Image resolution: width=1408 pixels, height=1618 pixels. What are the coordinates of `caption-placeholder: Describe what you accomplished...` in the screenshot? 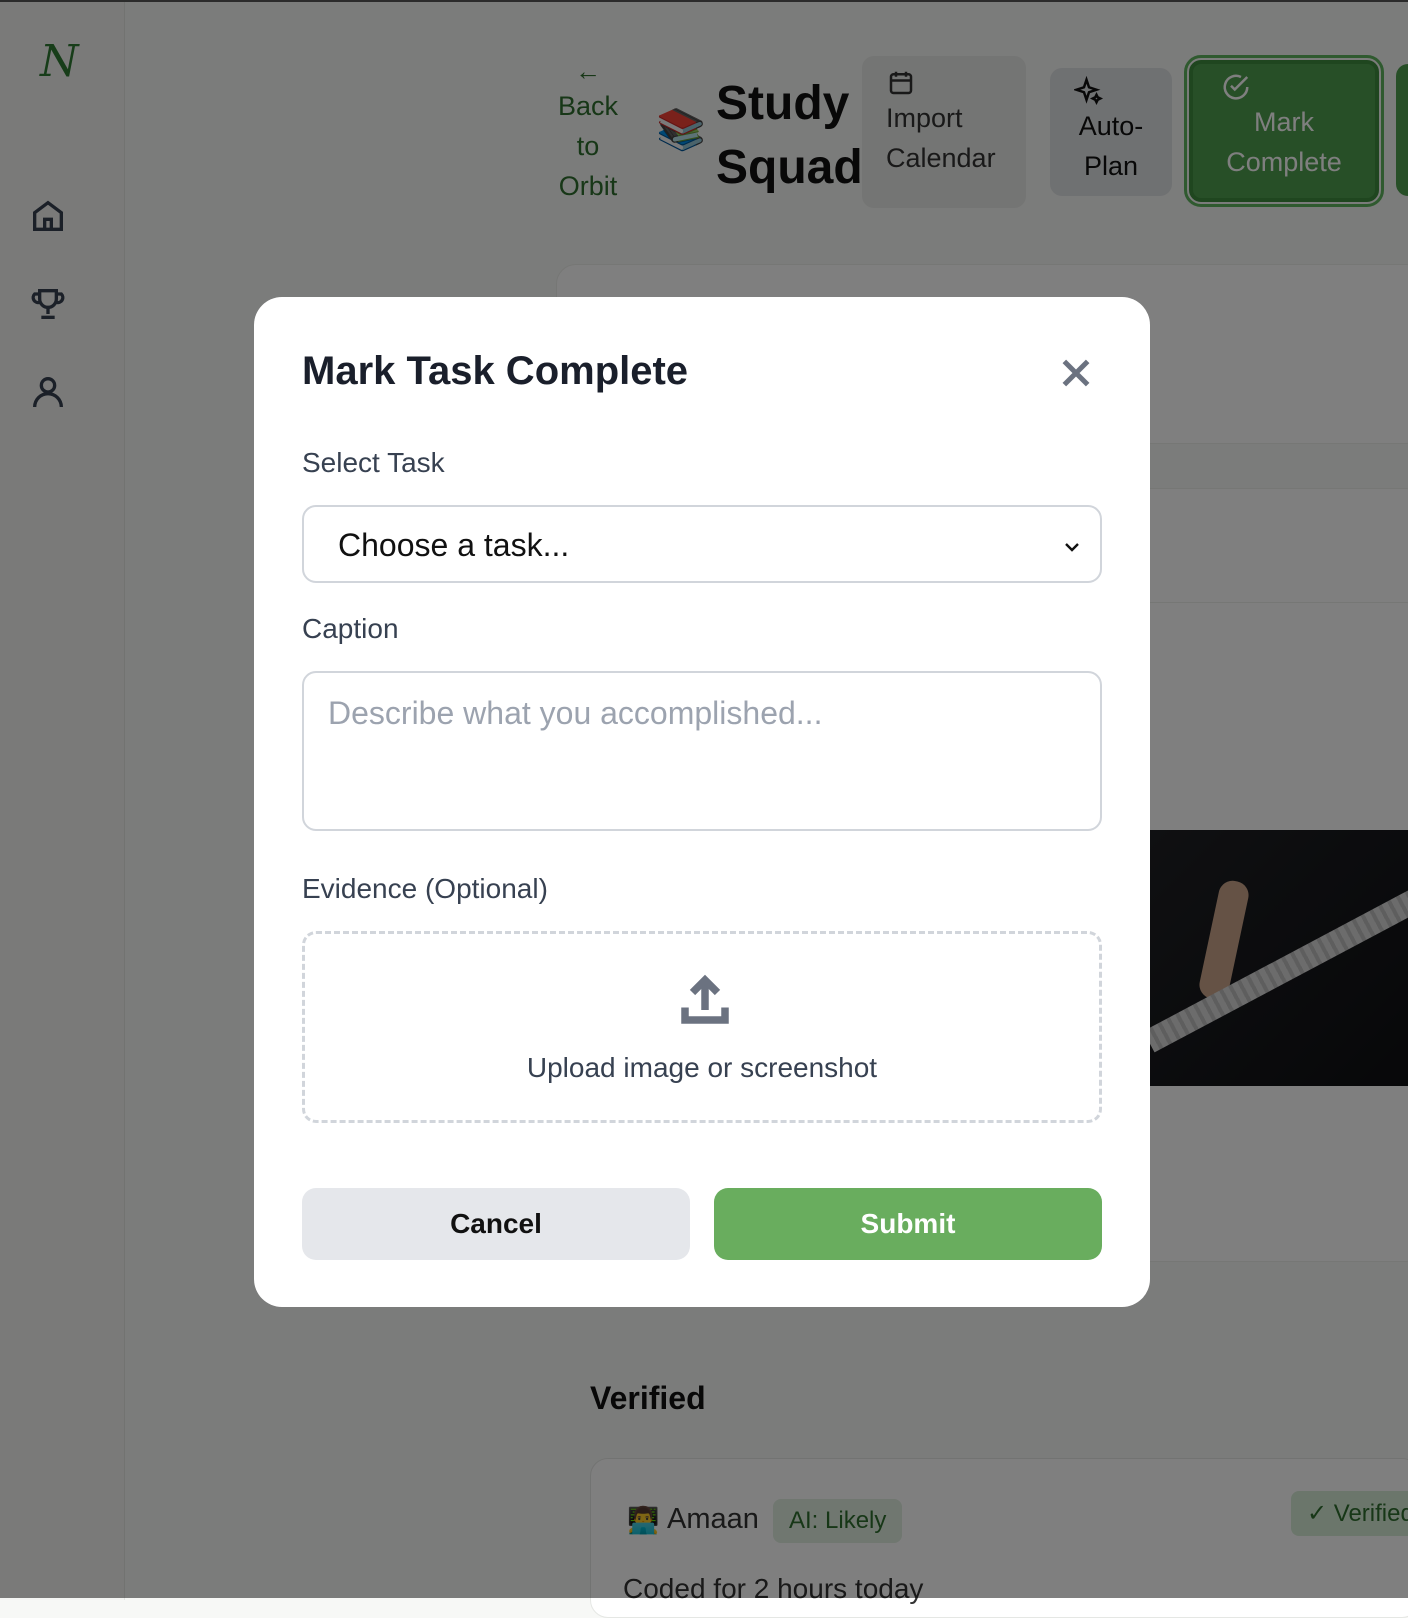 It's located at (575, 713).